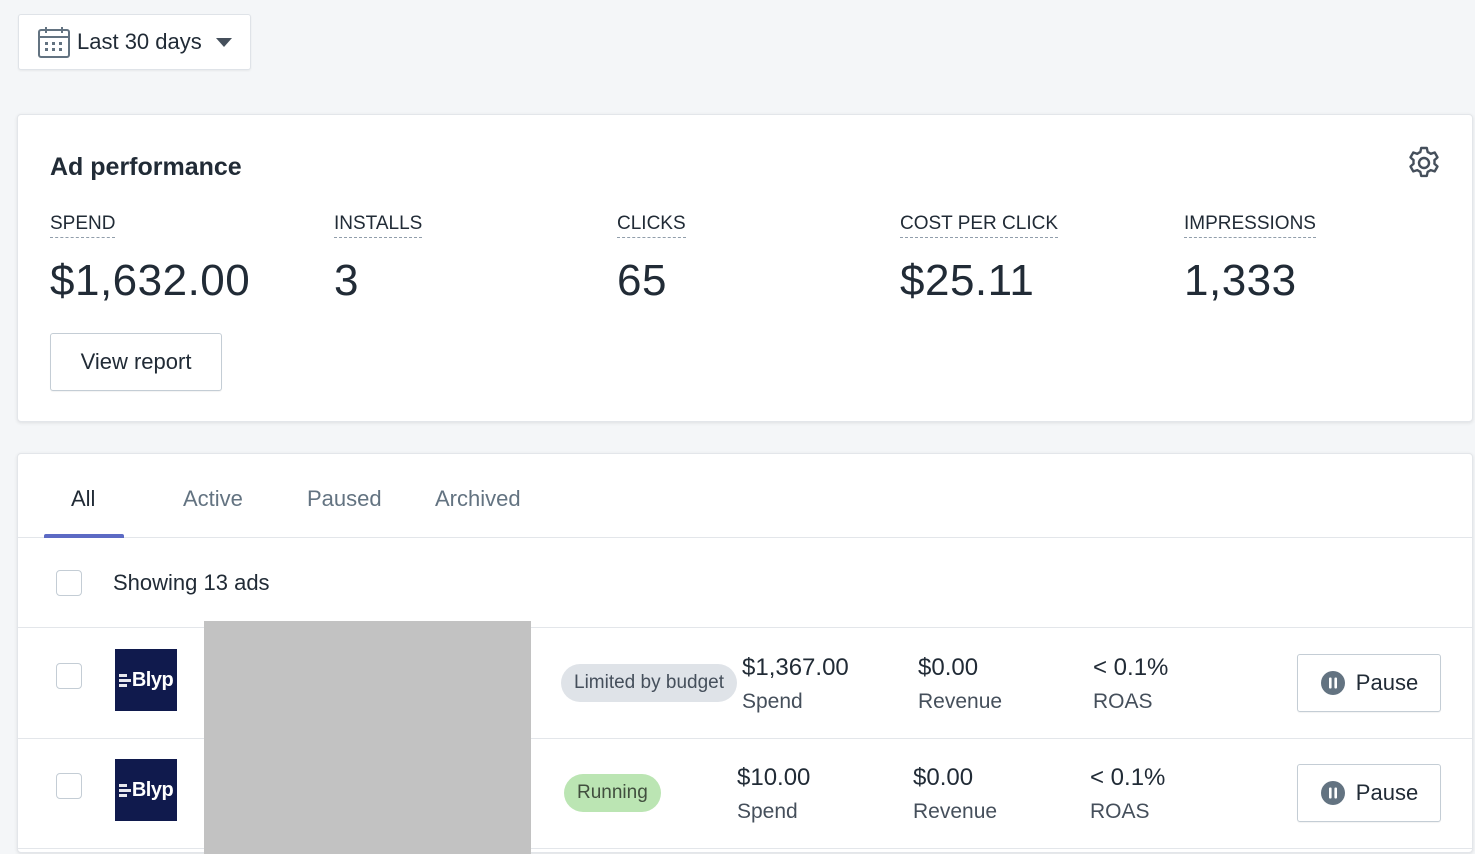 Image resolution: width=1475 pixels, height=854 pixels. Describe the element at coordinates (54, 42) in the screenshot. I see `calendar-icon` at that location.